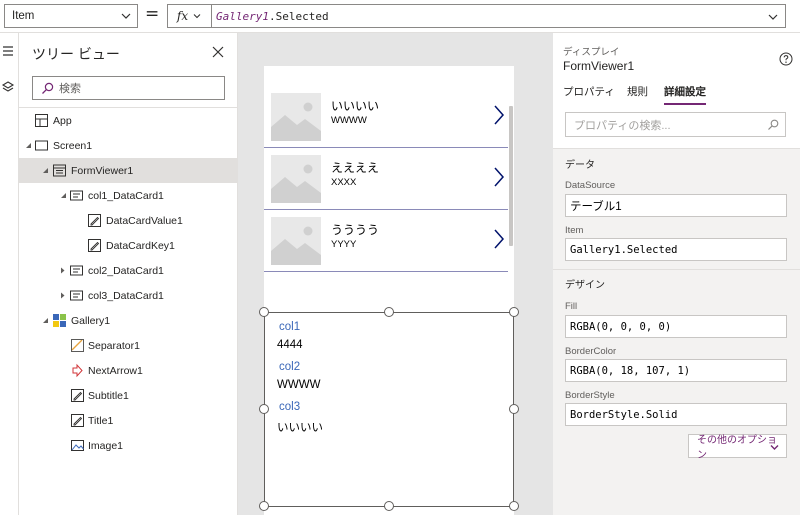 Image resolution: width=800 pixels, height=515 pixels. I want to click on close-icon, so click(218, 52).